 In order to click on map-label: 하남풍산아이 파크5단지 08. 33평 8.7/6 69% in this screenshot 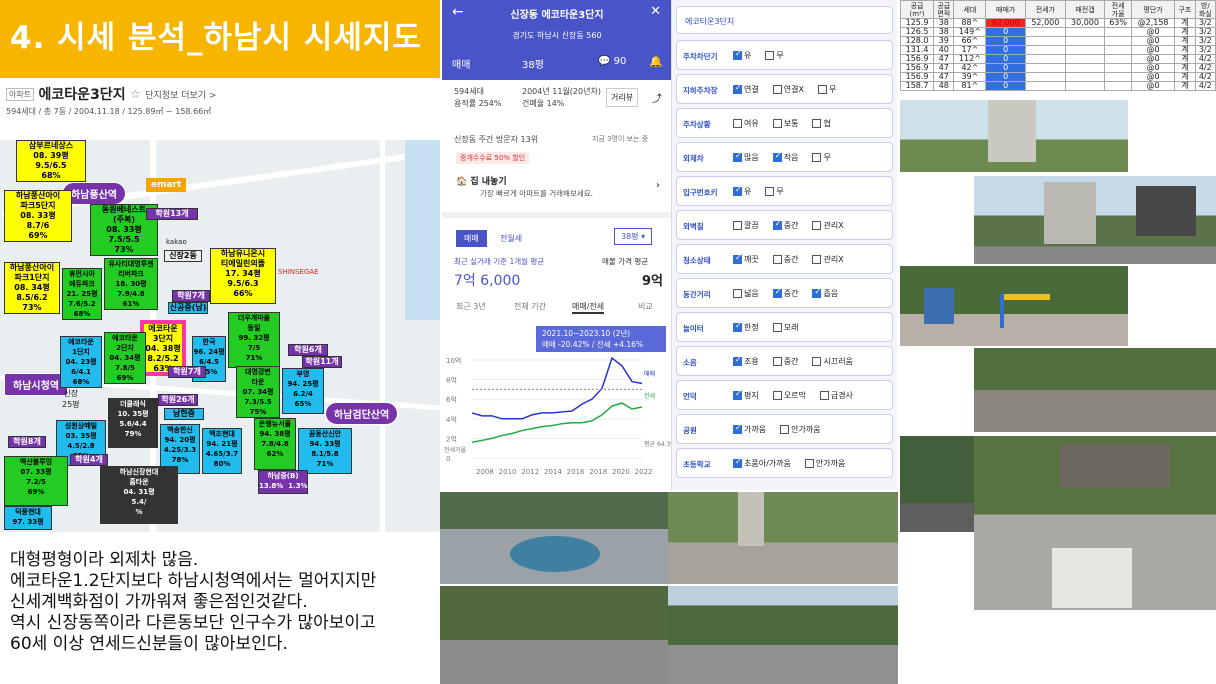, I will do `click(38, 216)`.